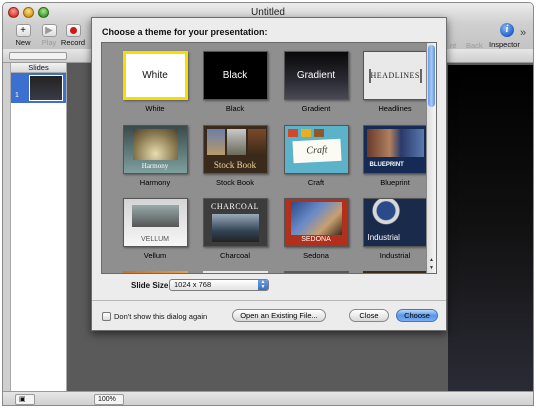  I want to click on theme-charcoal: CHARCOAL Charcoal, so click(235, 229).